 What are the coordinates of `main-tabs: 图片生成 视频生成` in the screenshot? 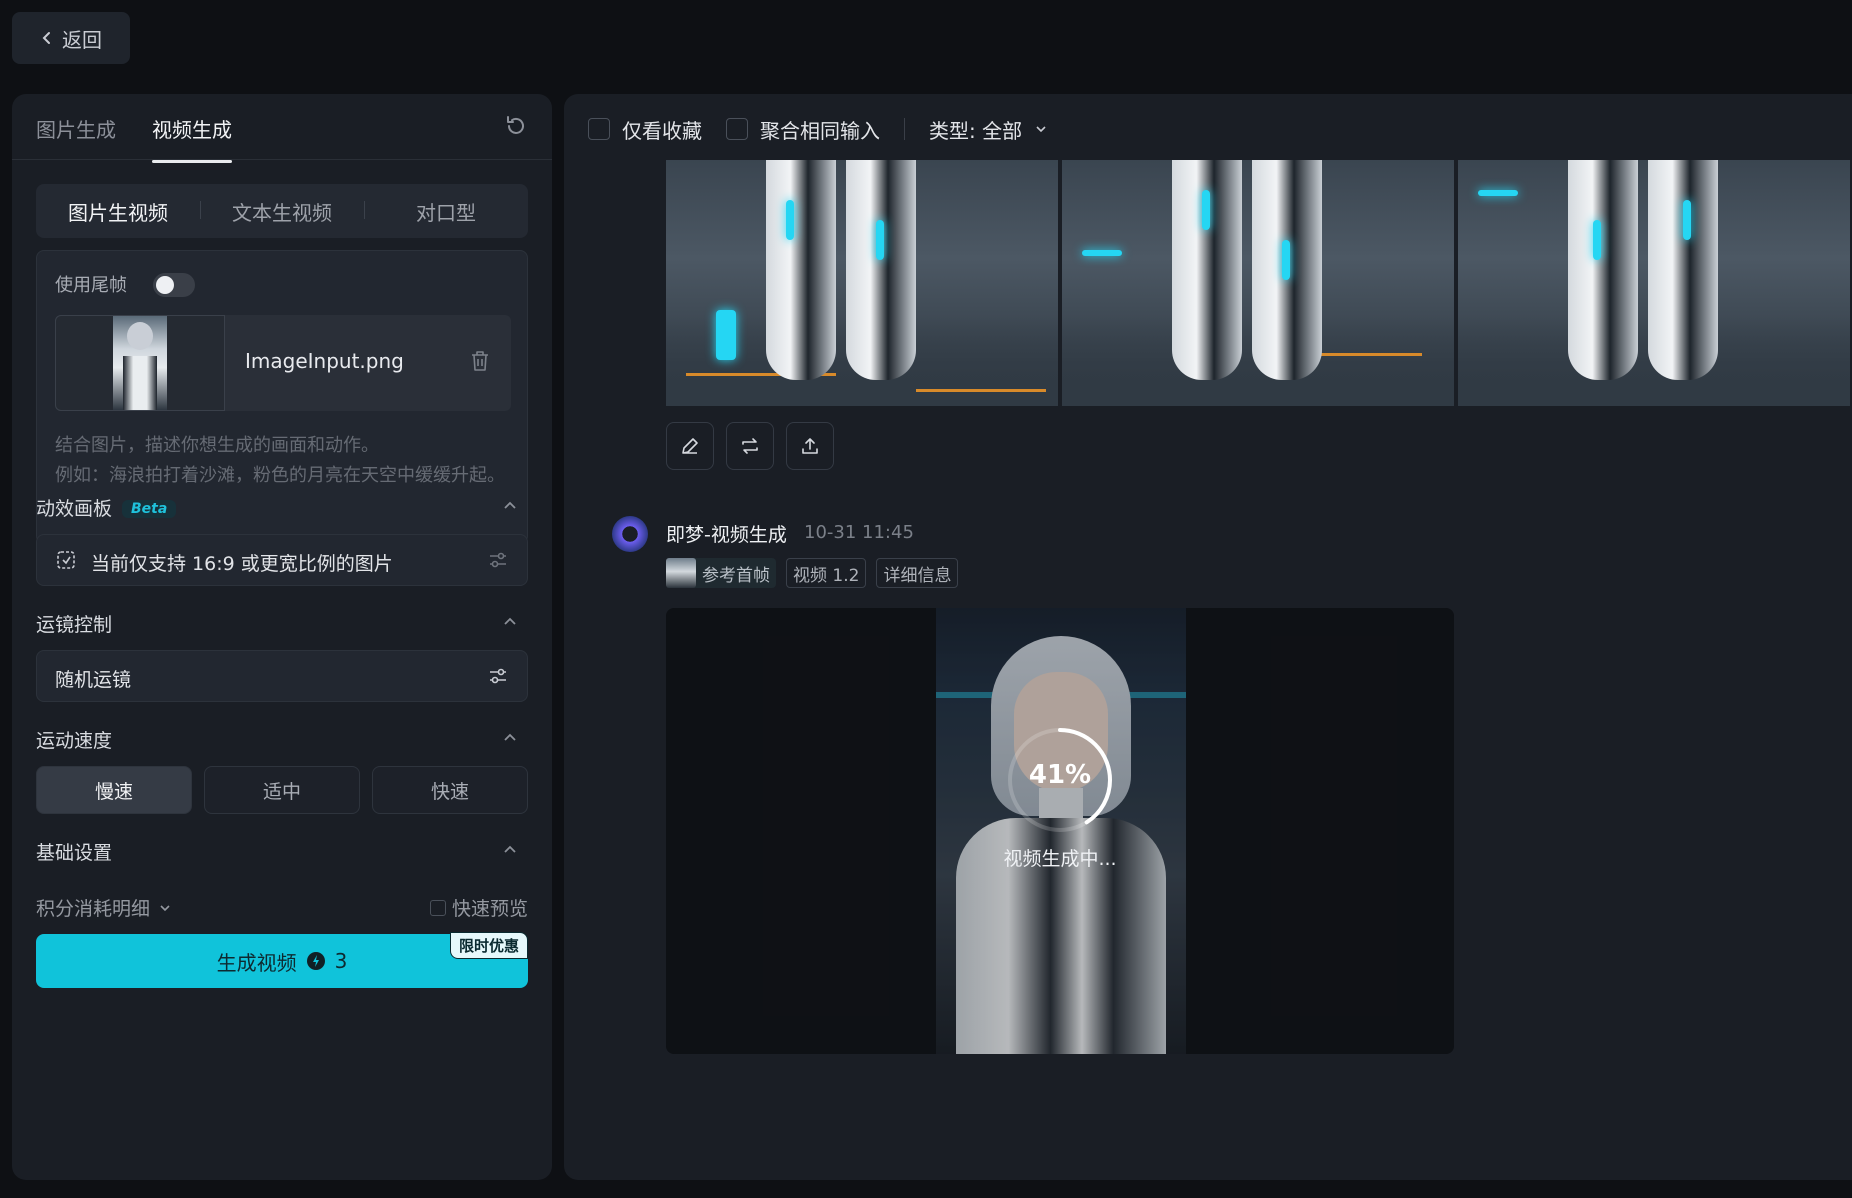 It's located at (282, 128).